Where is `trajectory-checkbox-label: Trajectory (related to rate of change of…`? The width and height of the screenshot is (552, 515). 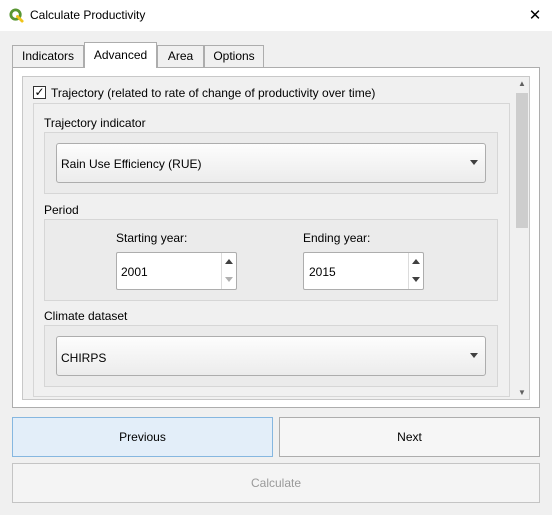 trajectory-checkbox-label: Trajectory (related to rate of change of… is located at coordinates (213, 93).